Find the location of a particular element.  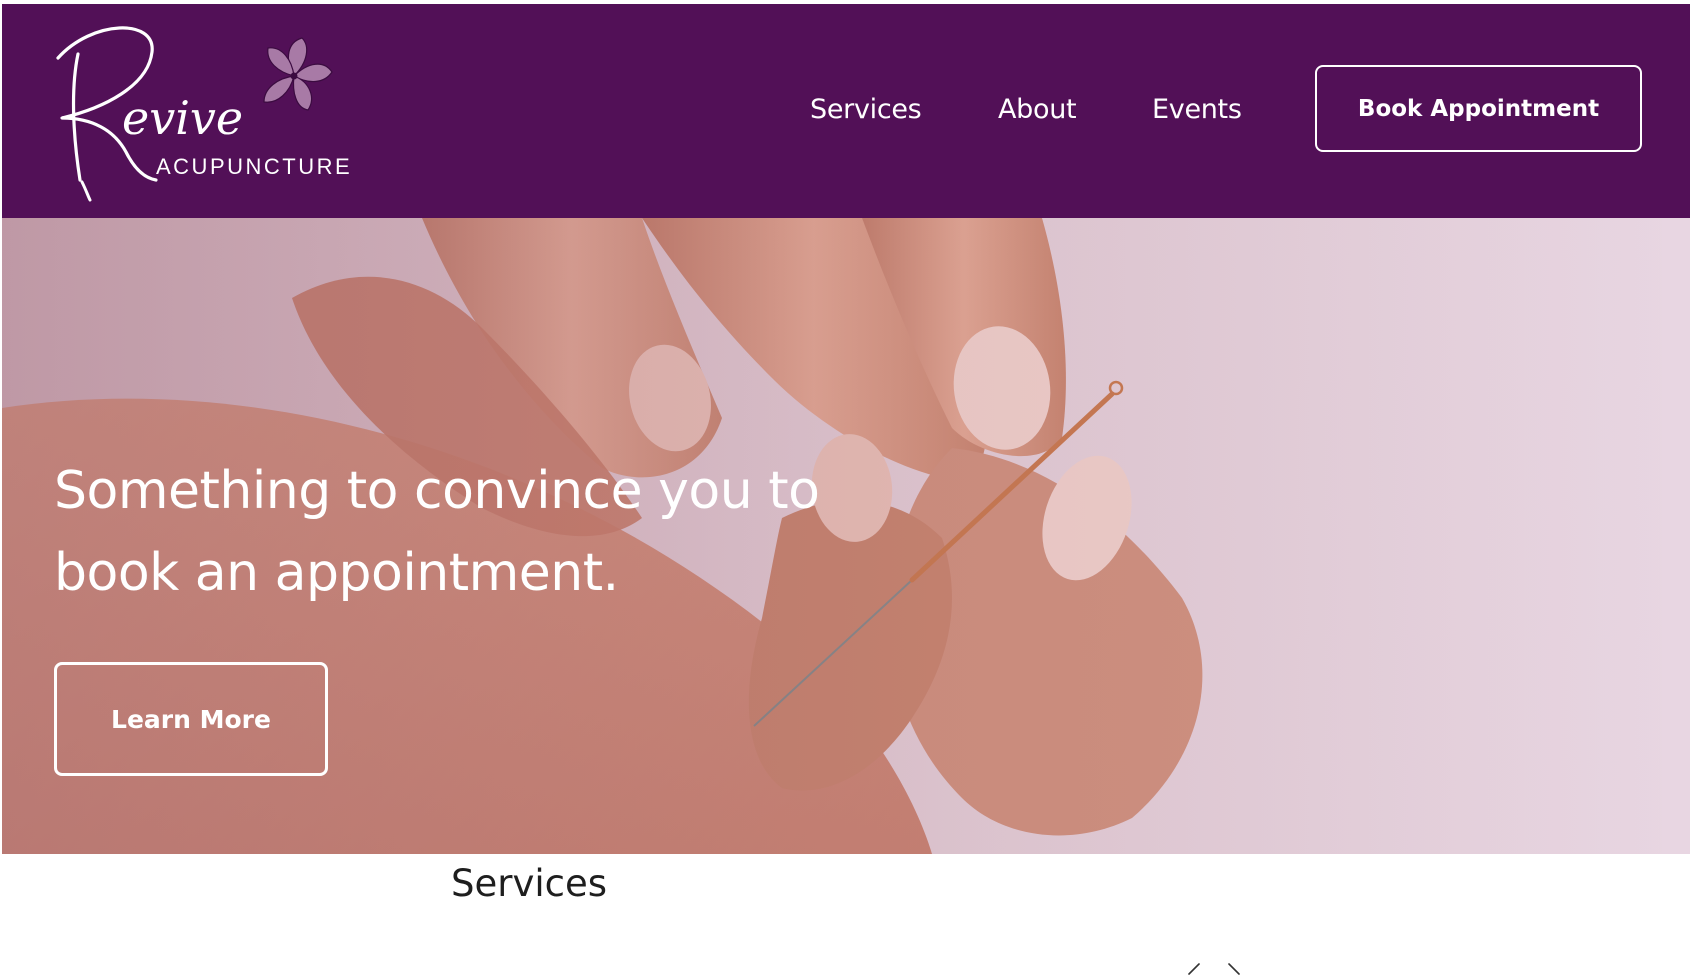

book-appointment-button: Book Appointment is located at coordinates (1478, 108).